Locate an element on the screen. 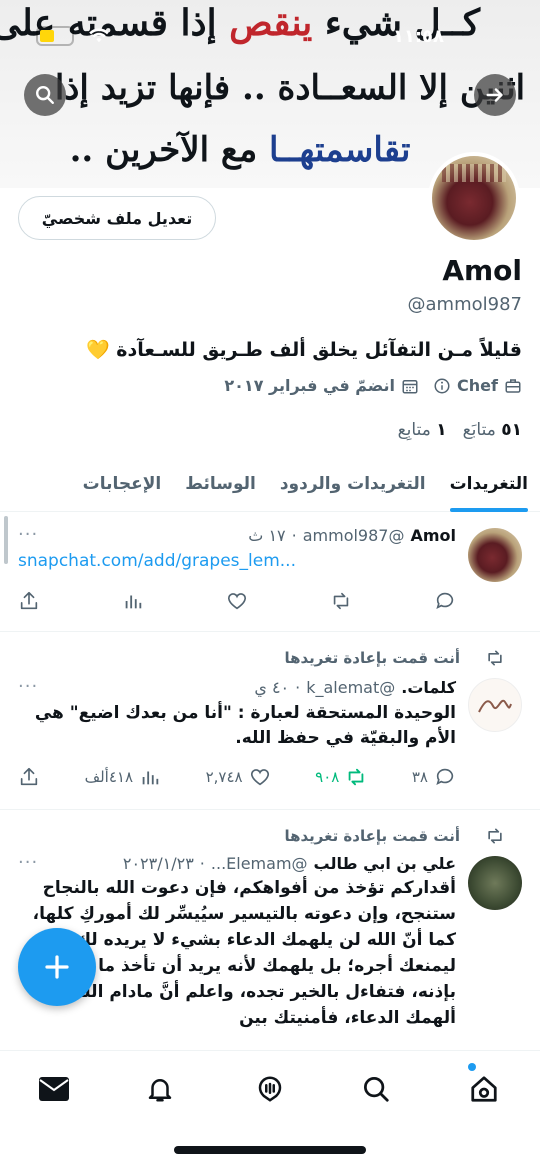  mail-icon is located at coordinates (54, 1089).